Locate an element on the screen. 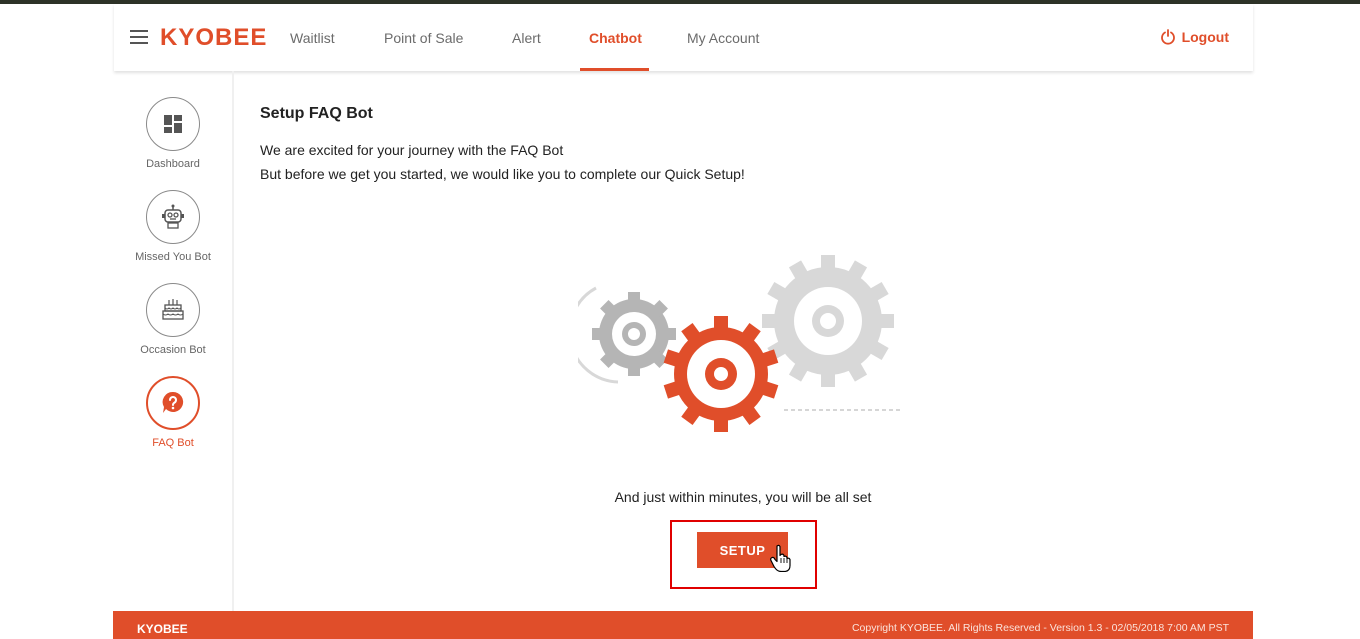 This screenshot has height=639, width=1360. hand-cursor-icon is located at coordinates (780, 558).